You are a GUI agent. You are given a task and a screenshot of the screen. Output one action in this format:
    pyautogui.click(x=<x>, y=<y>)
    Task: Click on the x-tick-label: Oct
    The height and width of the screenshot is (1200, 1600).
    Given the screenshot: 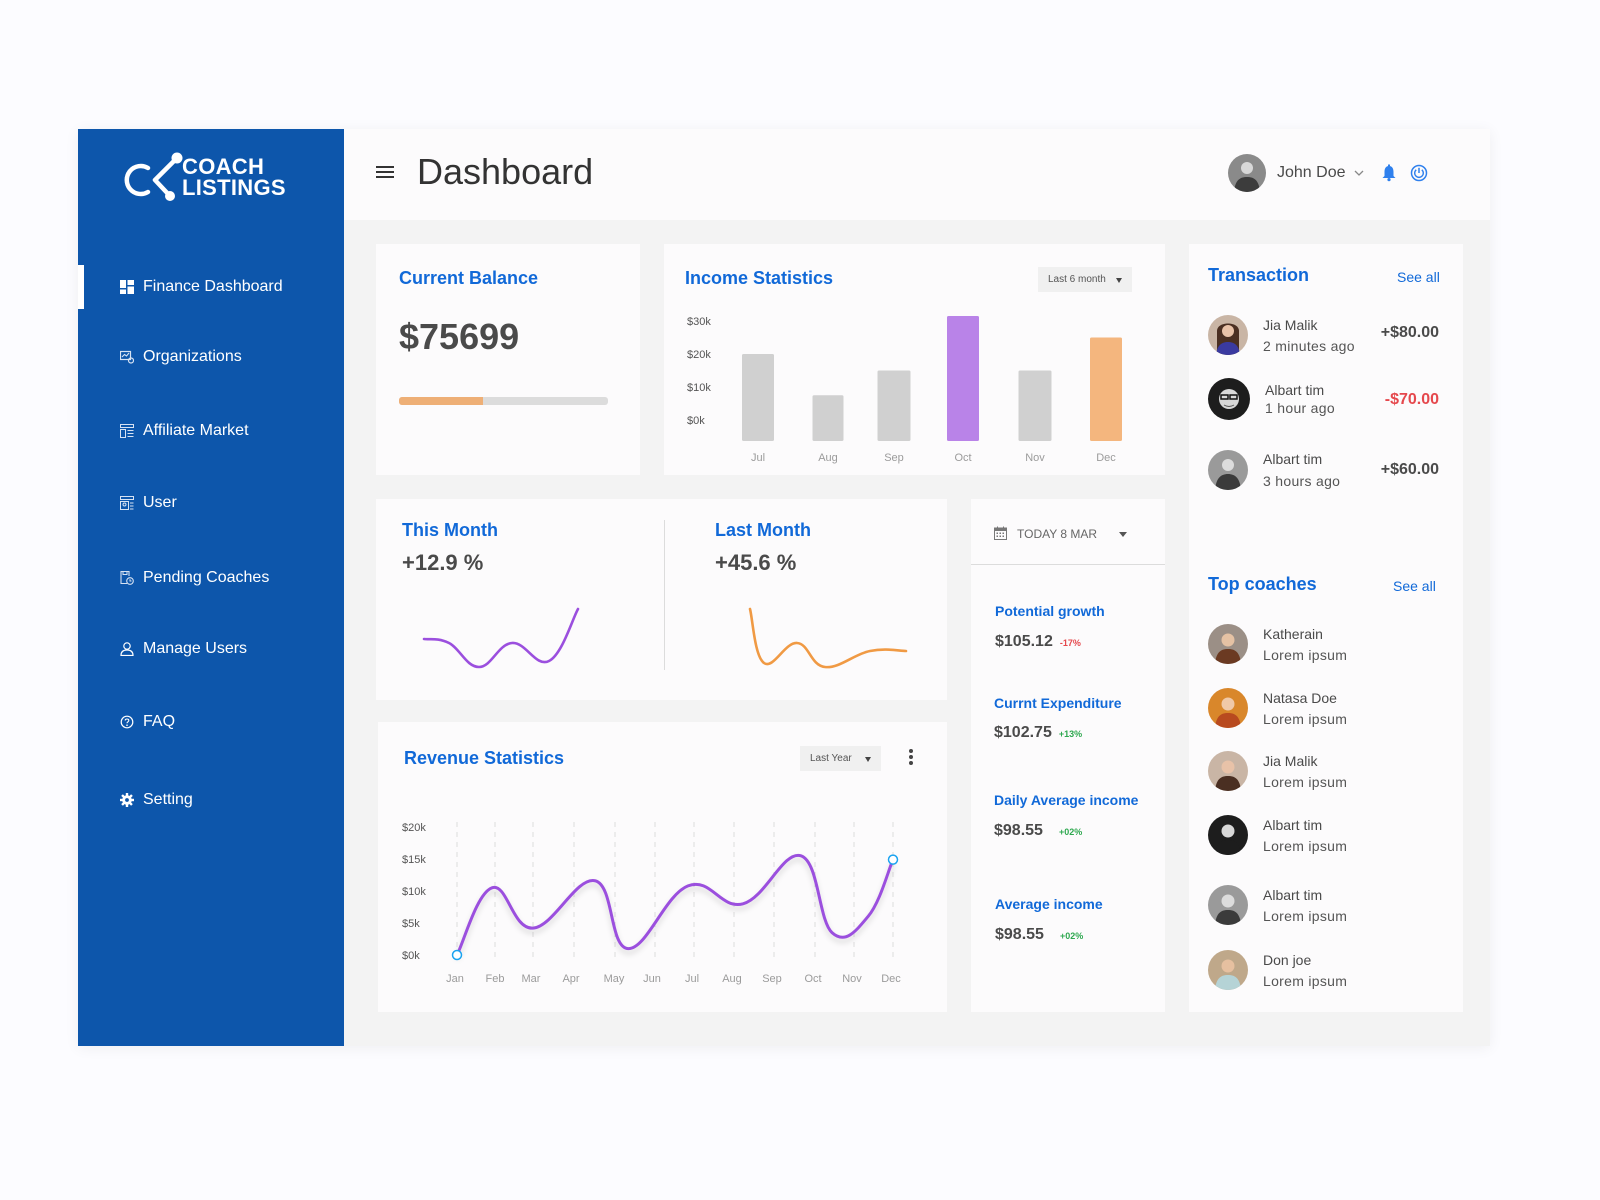 What is the action you would take?
    pyautogui.click(x=812, y=979)
    